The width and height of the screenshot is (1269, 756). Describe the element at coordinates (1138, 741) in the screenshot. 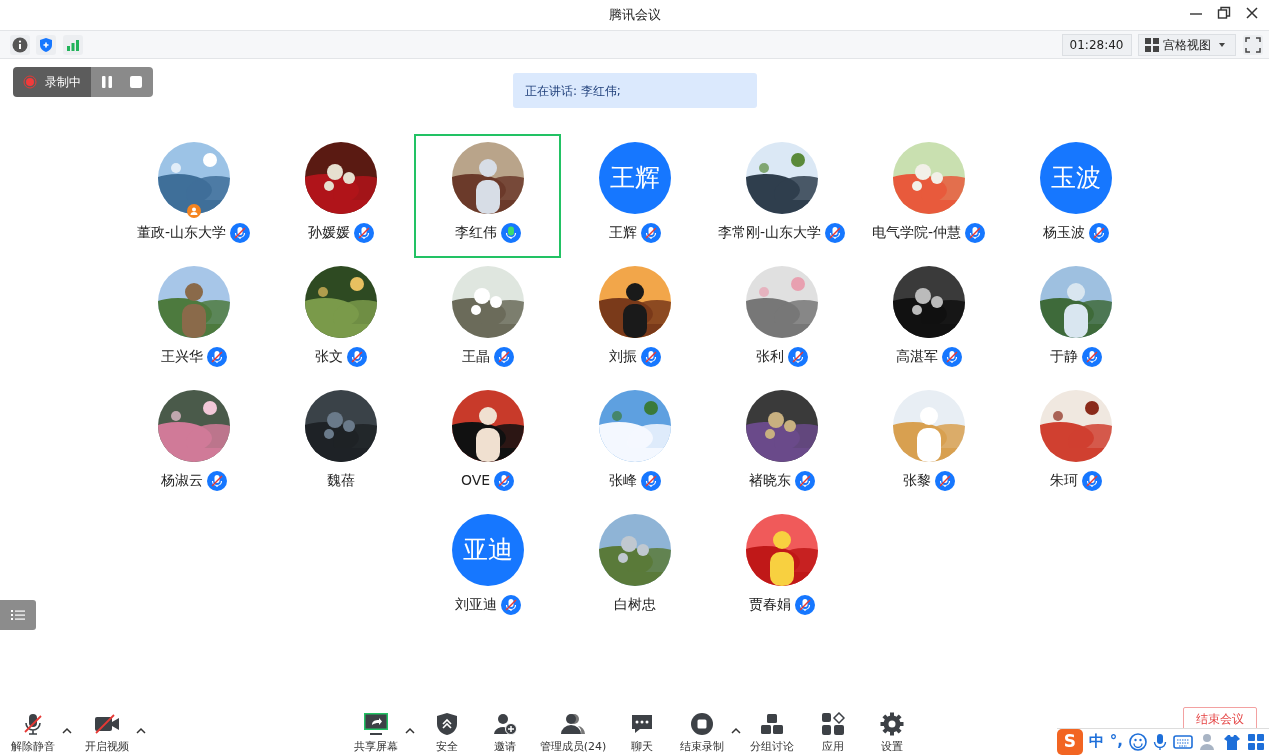

I see `emoji-icon` at that location.